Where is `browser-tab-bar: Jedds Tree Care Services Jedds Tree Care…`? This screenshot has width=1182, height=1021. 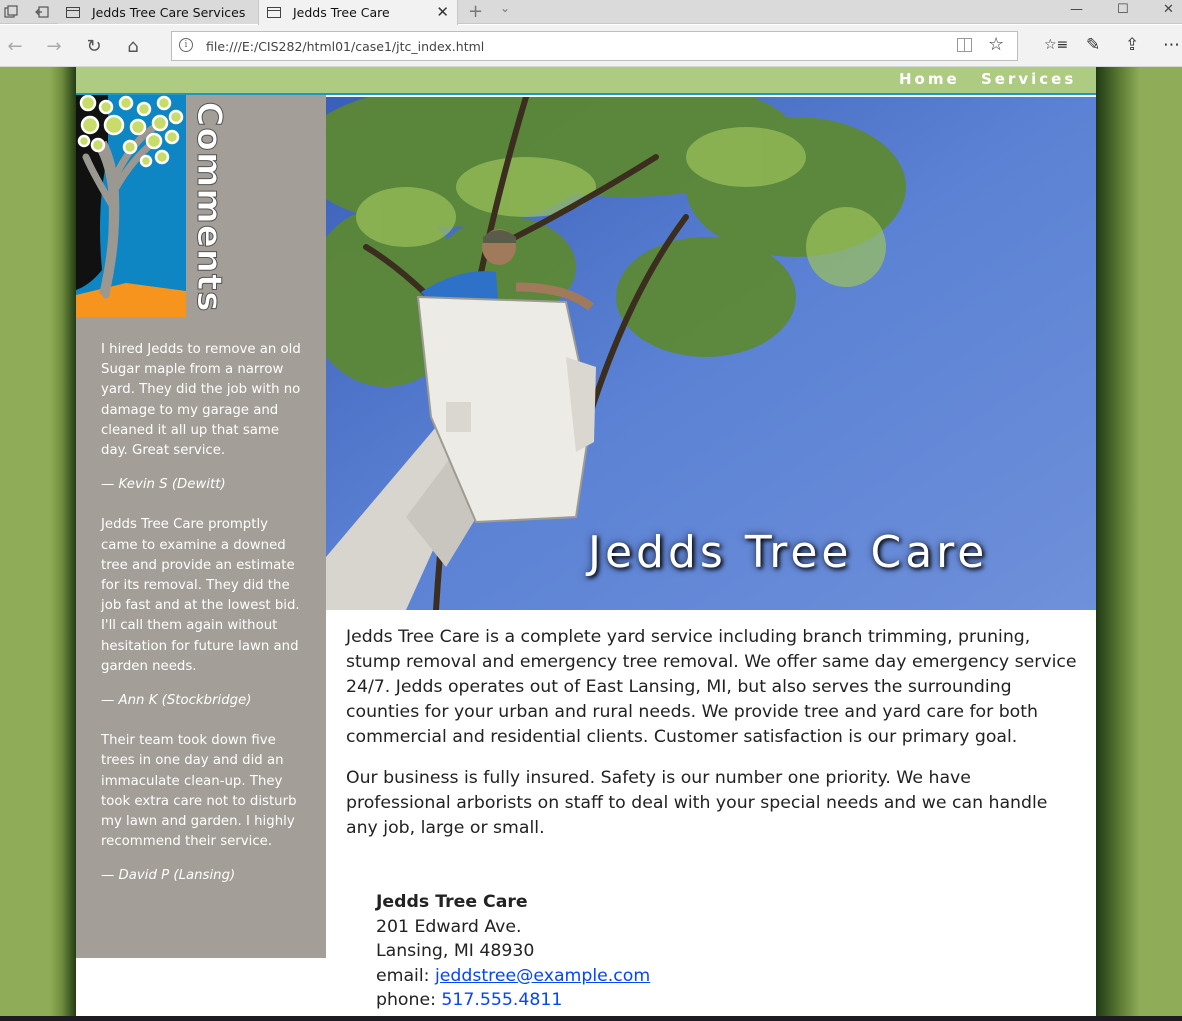 browser-tab-bar: Jedds Tree Care Services Jedds Tree Care… is located at coordinates (591, 12).